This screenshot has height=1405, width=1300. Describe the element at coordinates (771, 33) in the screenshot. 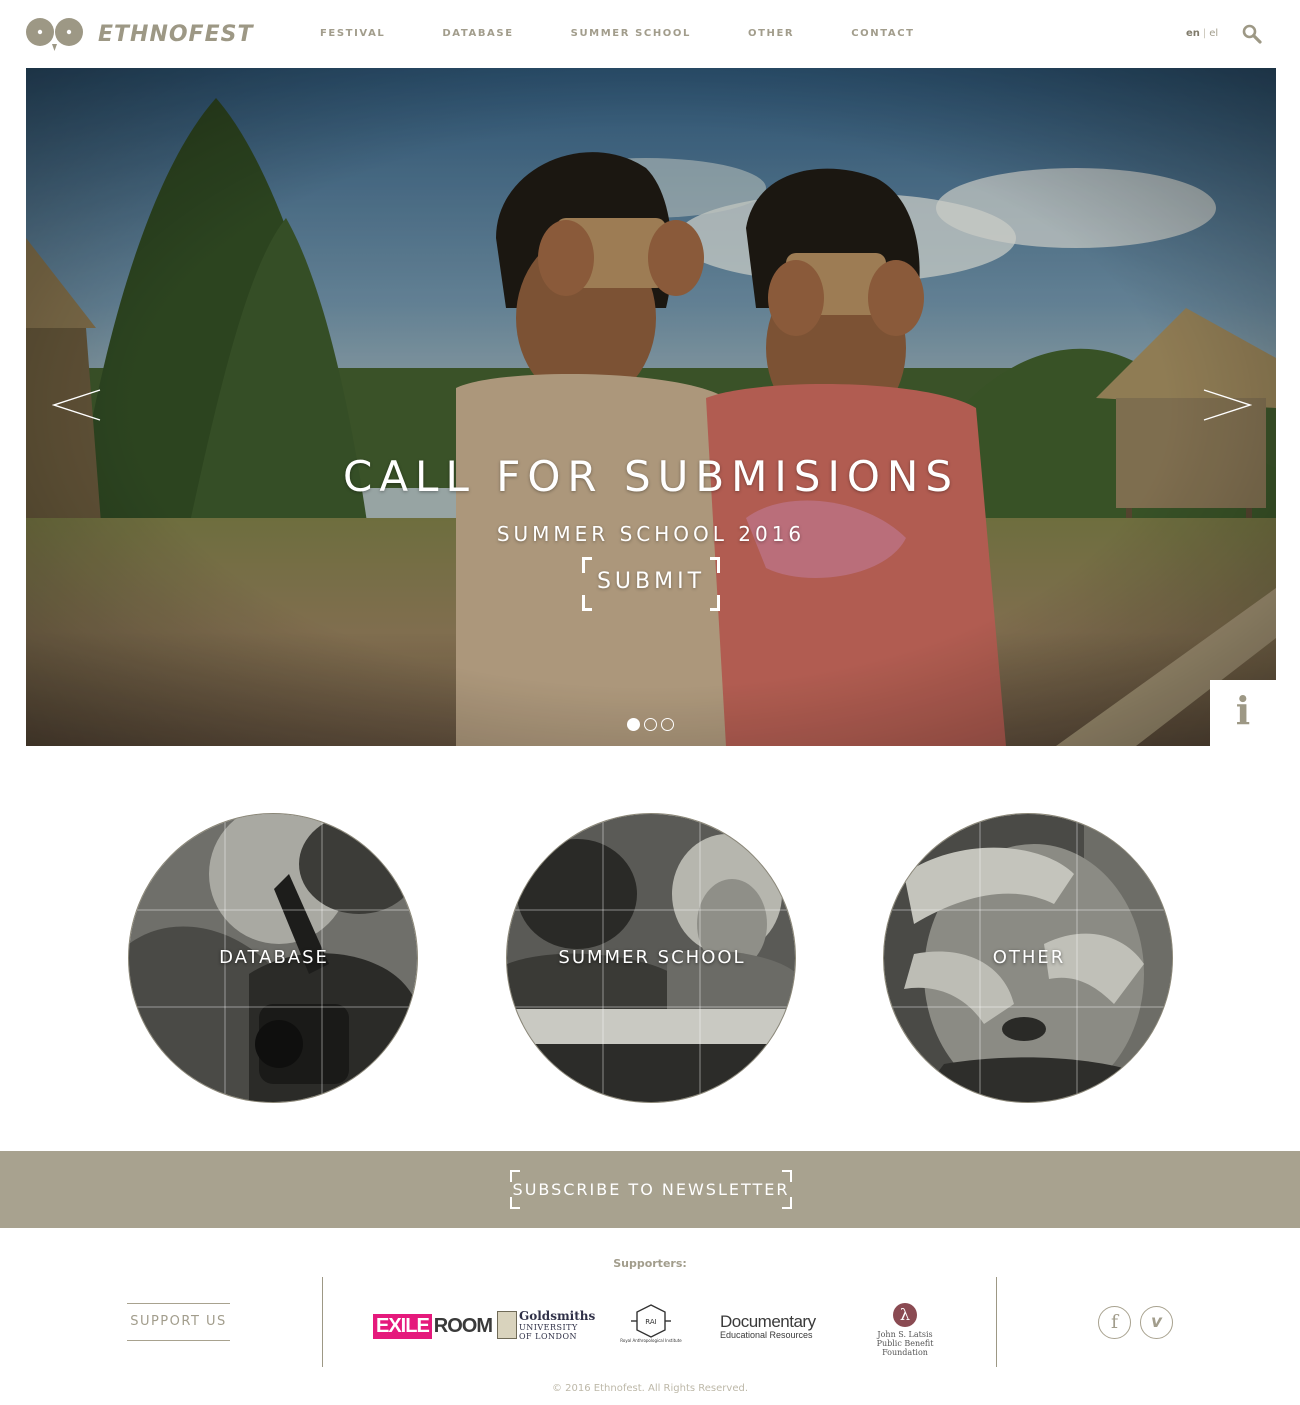

I see `nav-other: OTHER` at that location.